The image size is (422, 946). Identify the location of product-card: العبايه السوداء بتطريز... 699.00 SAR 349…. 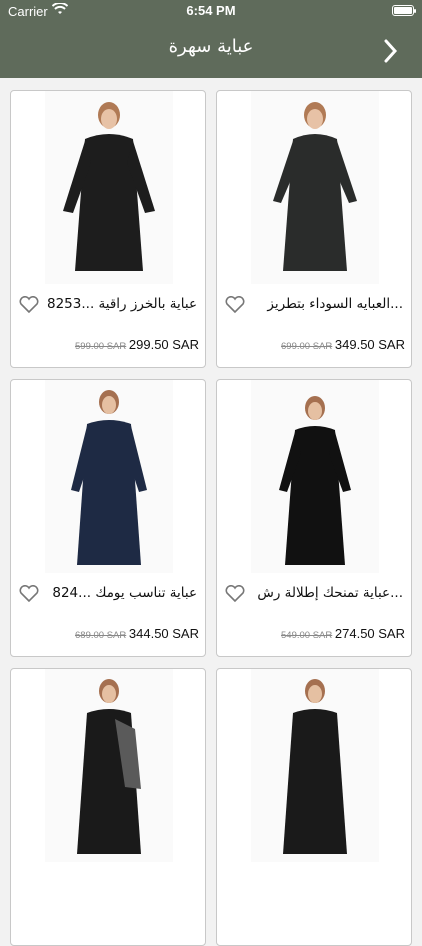
(314, 229).